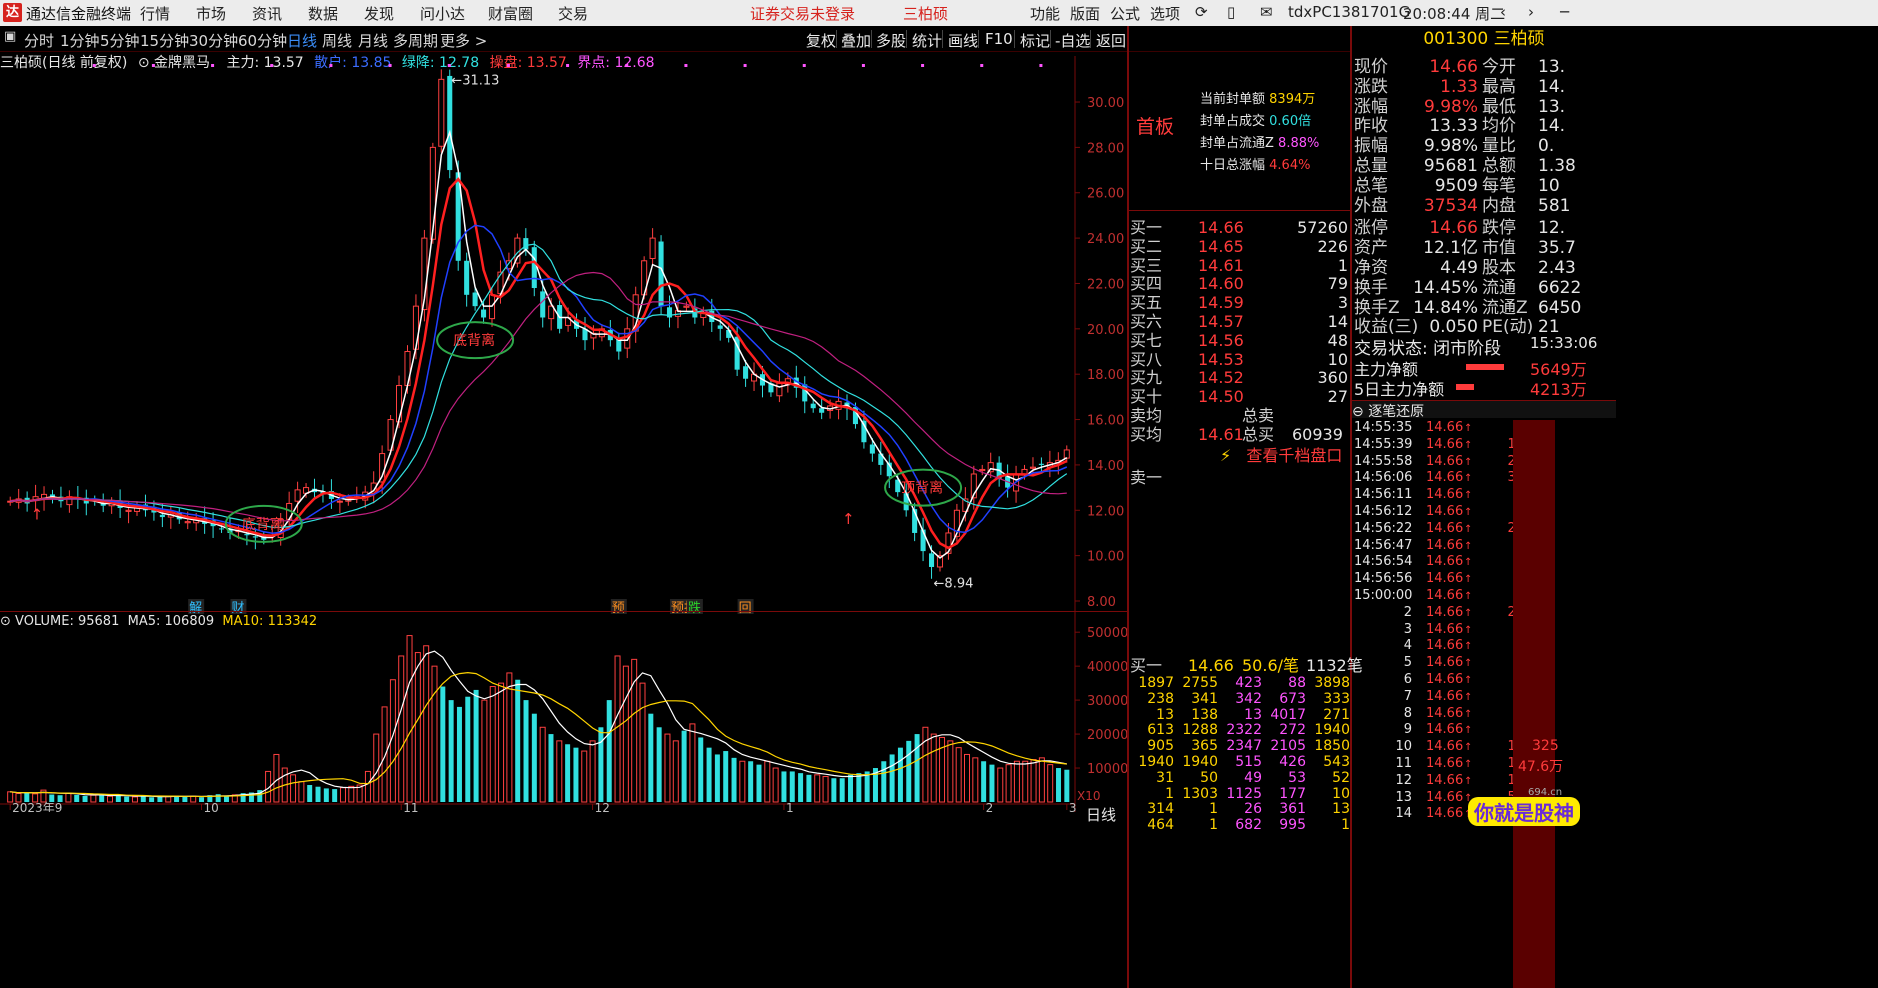  What do you see at coordinates (1558, 389) in the screenshot?
I see `zhuli5-value: 4213万` at bounding box center [1558, 389].